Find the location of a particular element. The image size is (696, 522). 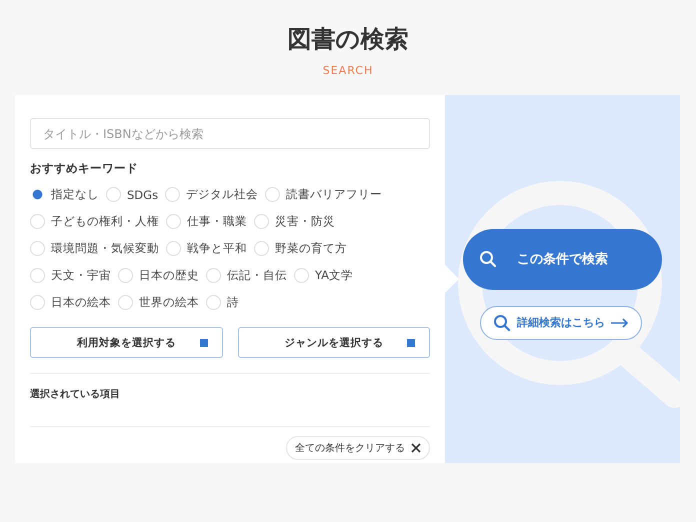

keyword-radio-option: 読書バリアフリー is located at coordinates (323, 194).